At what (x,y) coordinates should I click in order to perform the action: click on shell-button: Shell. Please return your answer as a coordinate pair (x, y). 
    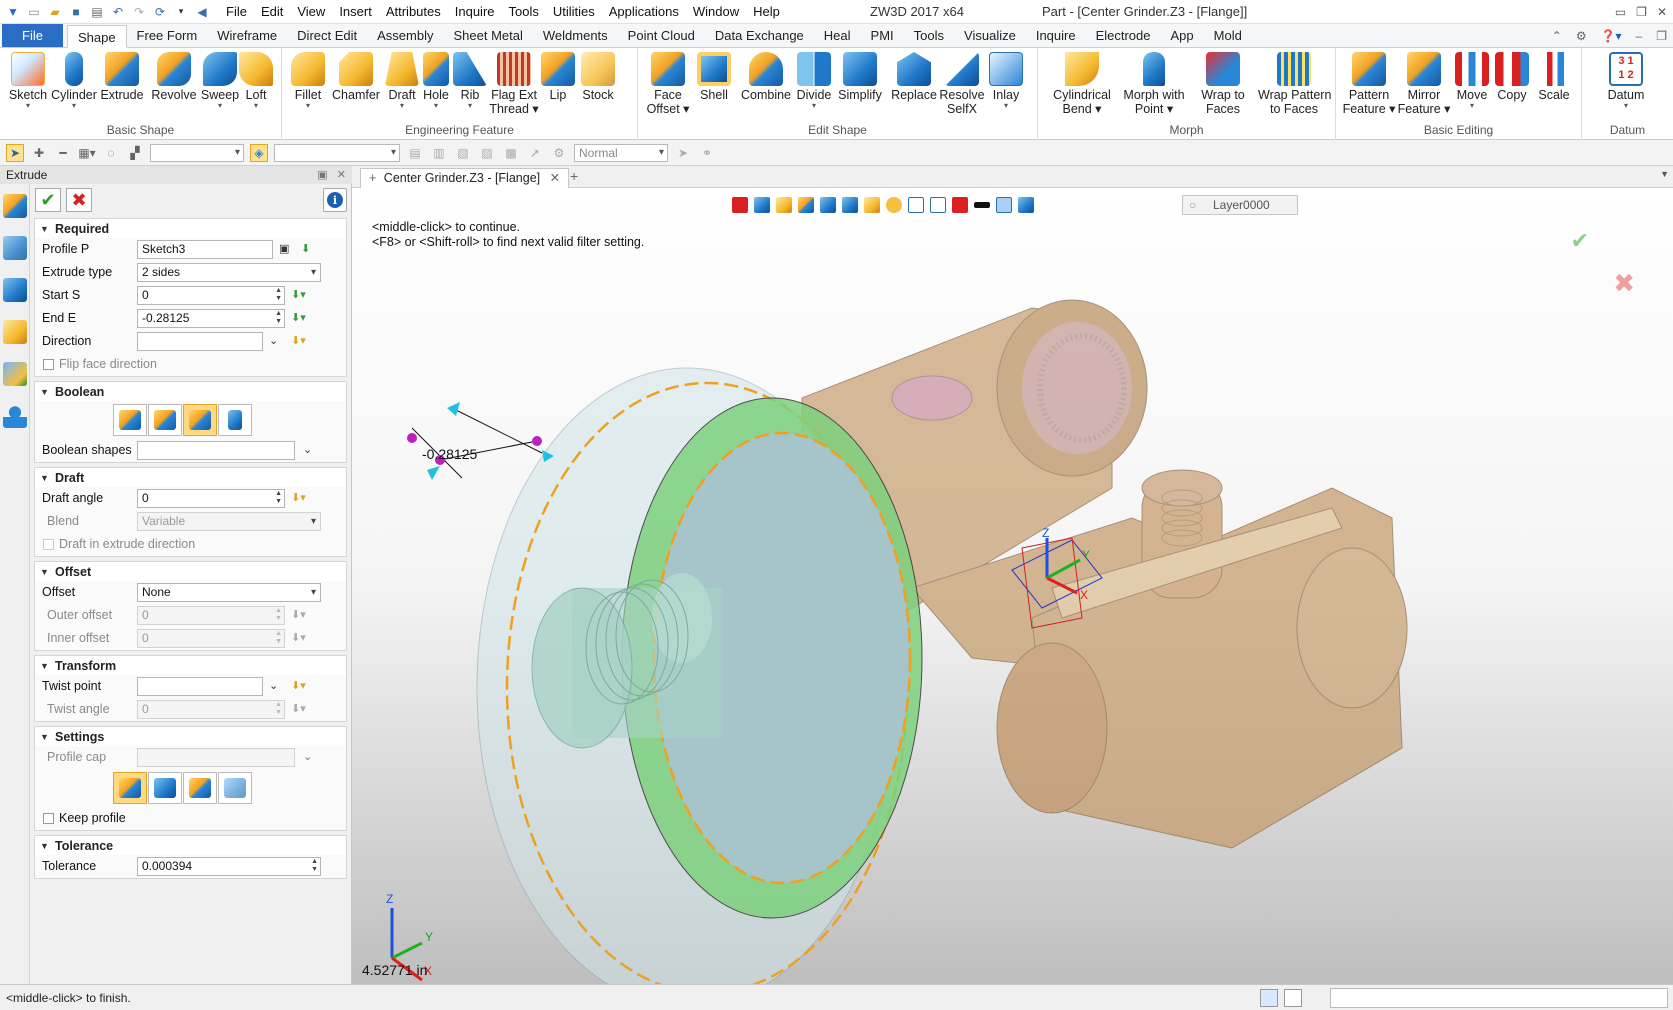
    Looking at the image, I should click on (714, 77).